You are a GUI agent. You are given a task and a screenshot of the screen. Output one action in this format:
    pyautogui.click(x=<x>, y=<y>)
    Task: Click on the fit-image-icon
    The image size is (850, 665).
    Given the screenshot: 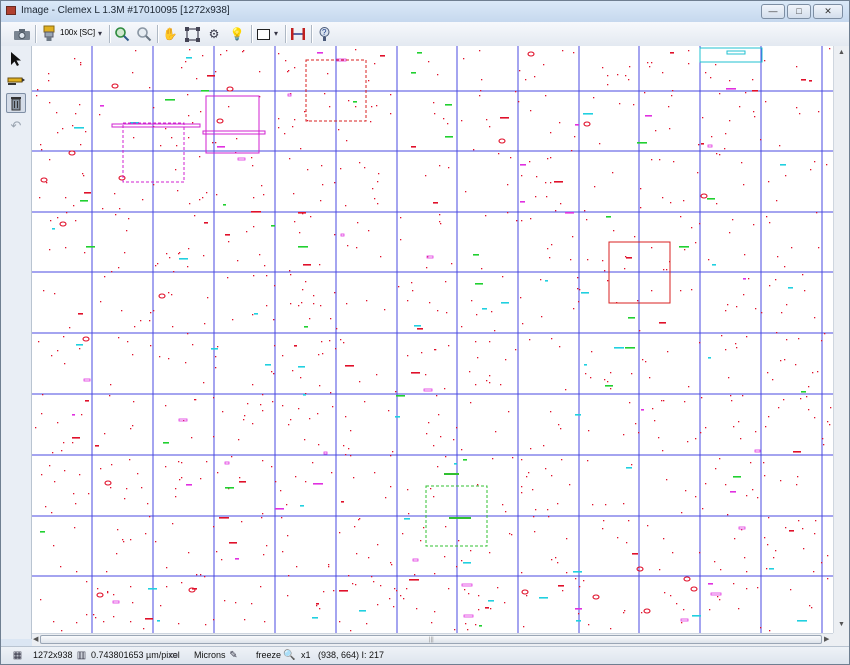 What is the action you would take?
    pyautogui.click(x=192, y=34)
    